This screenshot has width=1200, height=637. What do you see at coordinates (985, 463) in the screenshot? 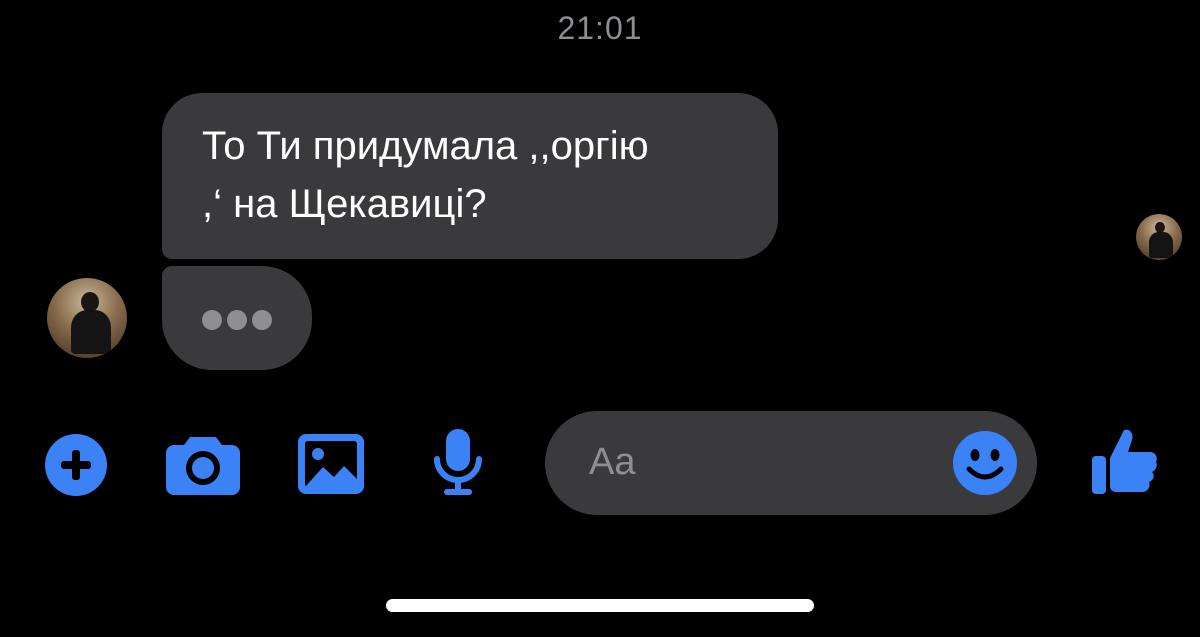
I see `emoji-icon` at bounding box center [985, 463].